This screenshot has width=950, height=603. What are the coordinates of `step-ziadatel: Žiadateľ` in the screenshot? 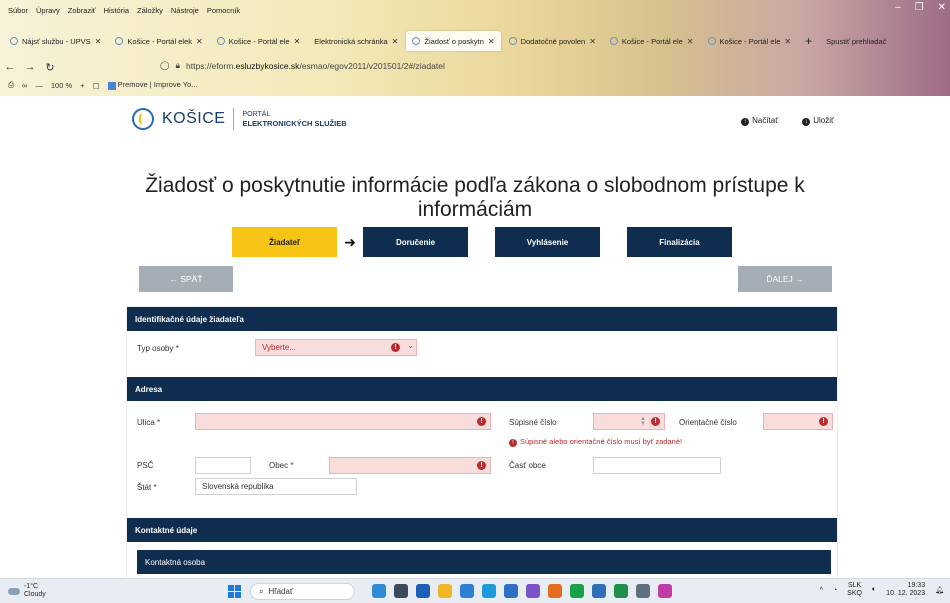 It's located at (284, 242).